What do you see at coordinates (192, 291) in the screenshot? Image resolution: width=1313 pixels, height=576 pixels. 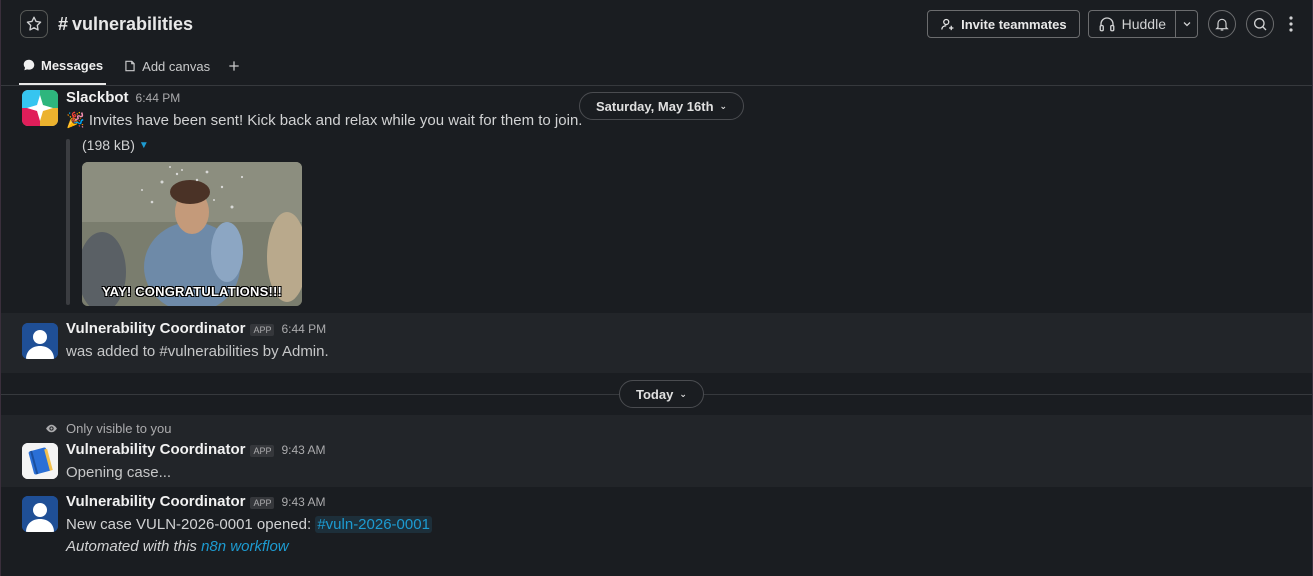 I see `gif-caption: YAY! CONGRATULATIONS!!!` at bounding box center [192, 291].